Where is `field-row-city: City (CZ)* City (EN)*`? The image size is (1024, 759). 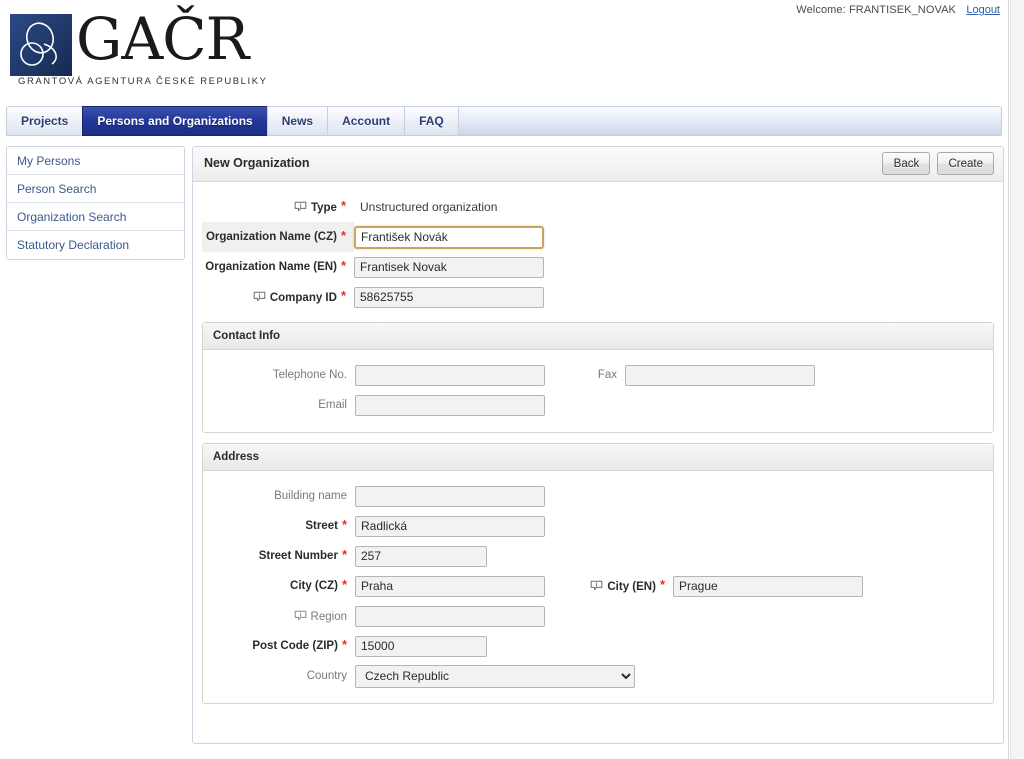
field-row-city: City (CZ)* City (EN)* is located at coordinates (598, 586).